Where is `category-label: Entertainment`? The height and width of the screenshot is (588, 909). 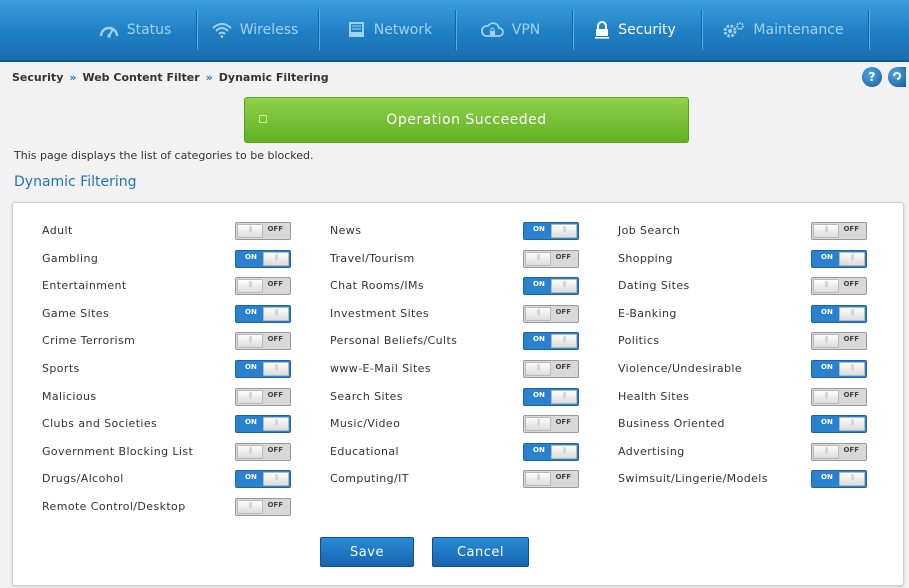 category-label: Entertainment is located at coordinates (84, 286).